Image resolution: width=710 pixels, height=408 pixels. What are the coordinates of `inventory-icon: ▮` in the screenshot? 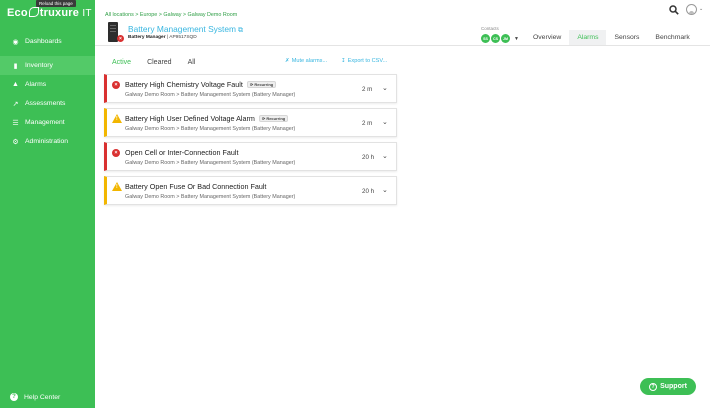 It's located at (15, 66).